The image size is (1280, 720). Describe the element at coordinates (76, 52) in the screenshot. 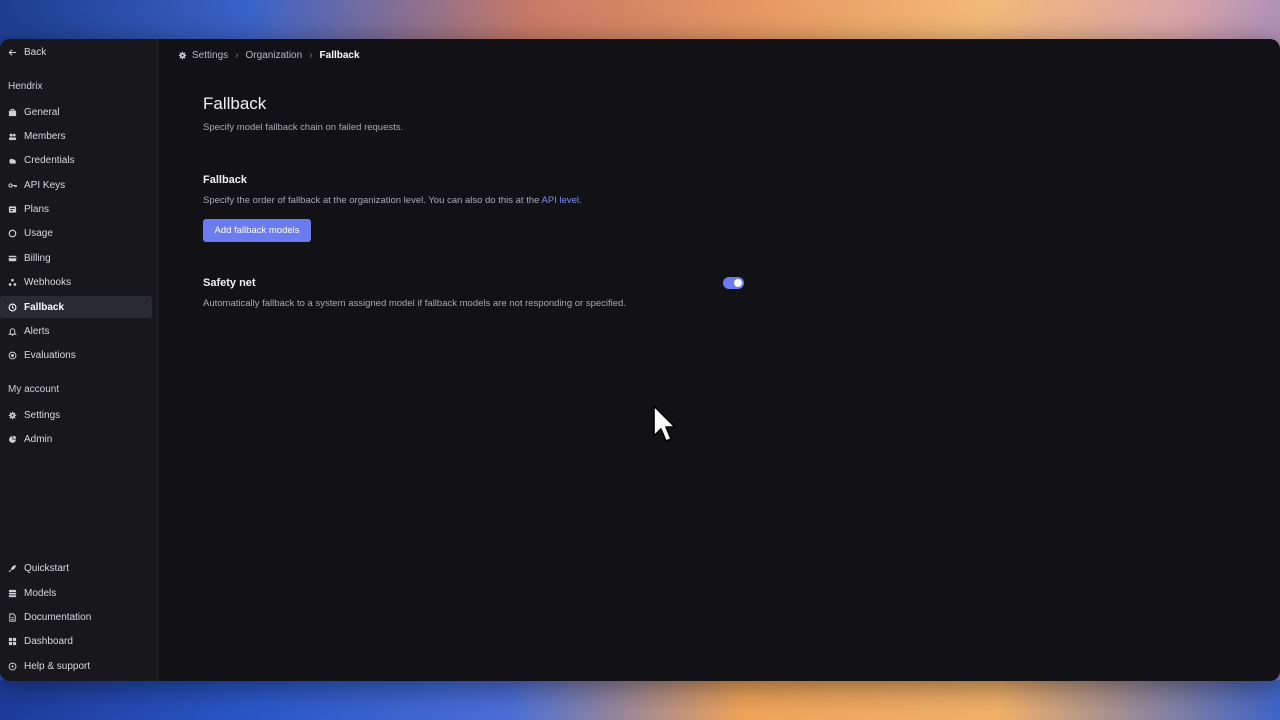

I see `back-button: Back` at that location.